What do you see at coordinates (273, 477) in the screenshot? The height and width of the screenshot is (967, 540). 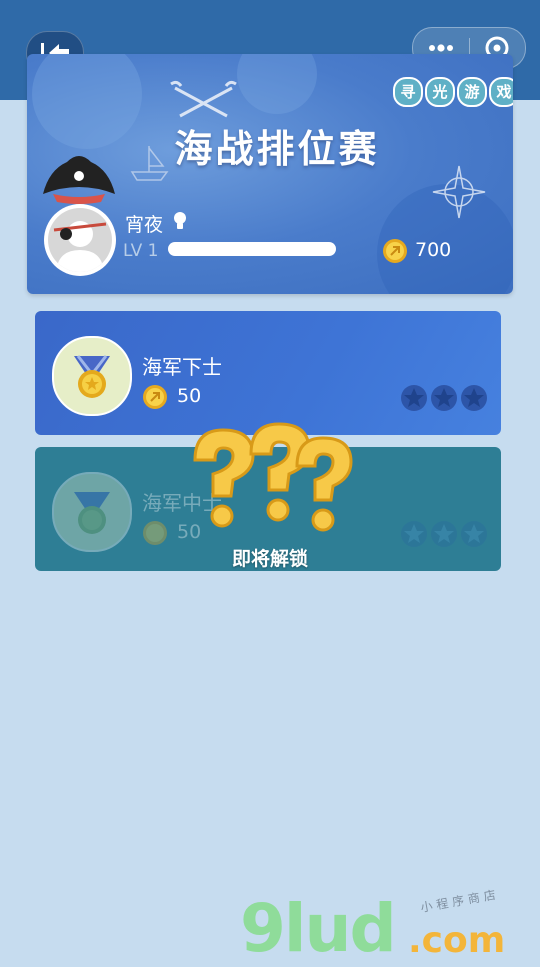 I see `question-marks-icon` at bounding box center [273, 477].